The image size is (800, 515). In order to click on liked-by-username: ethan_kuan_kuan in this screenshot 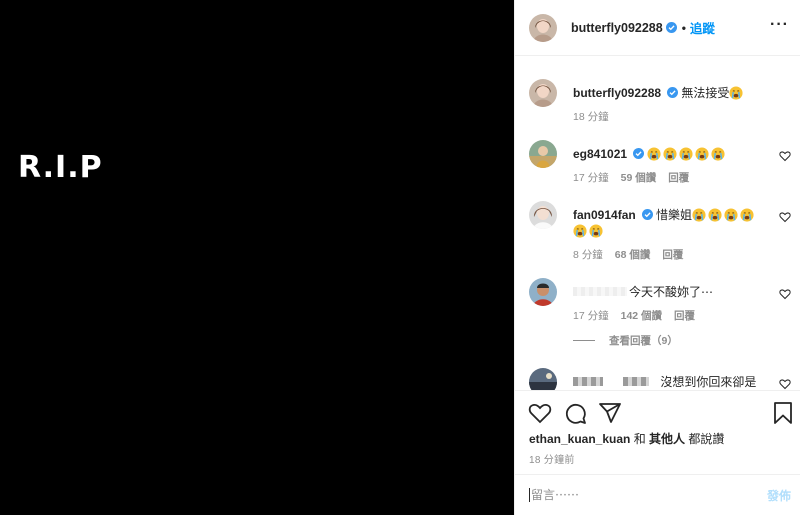, I will do `click(579, 439)`.